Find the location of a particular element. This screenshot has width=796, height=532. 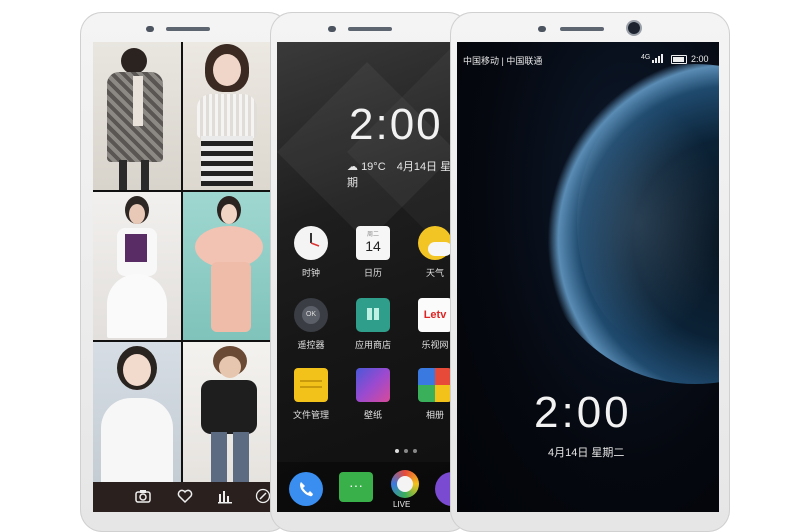

carrier-text: 中国移动 | 中国联通 is located at coordinates (503, 61).